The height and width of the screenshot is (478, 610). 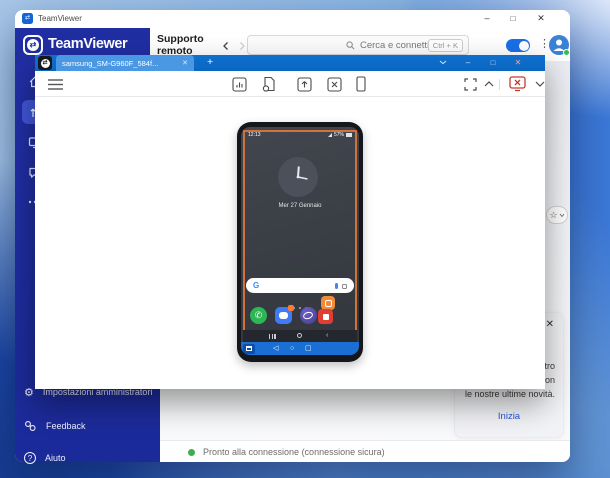 What do you see at coordinates (185, 63) in the screenshot?
I see `tab-close-icon: ✕` at bounding box center [185, 63].